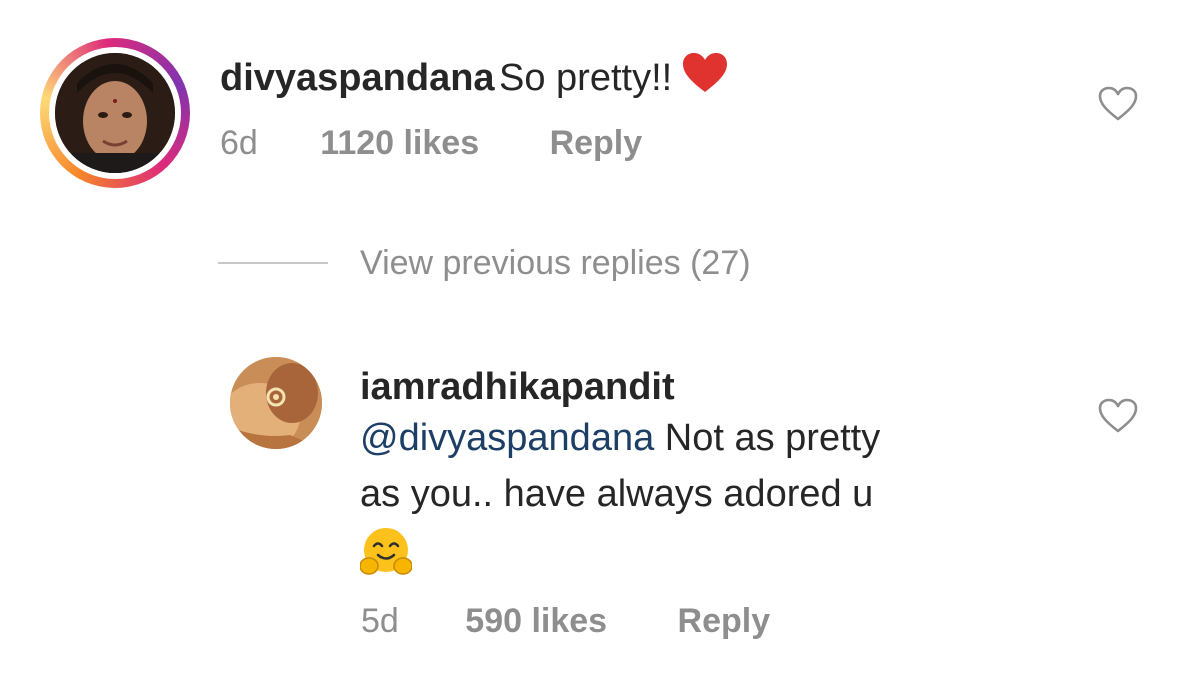 Image resolution: width=1200 pixels, height=675 pixels. Describe the element at coordinates (380, 621) in the screenshot. I see `comment-time: 5d` at that location.